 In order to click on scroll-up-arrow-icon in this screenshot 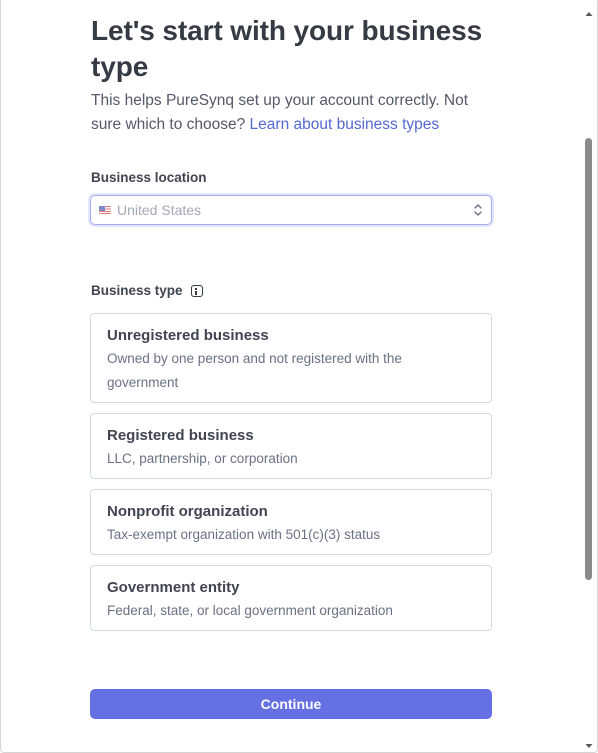, I will do `click(589, 10)`.